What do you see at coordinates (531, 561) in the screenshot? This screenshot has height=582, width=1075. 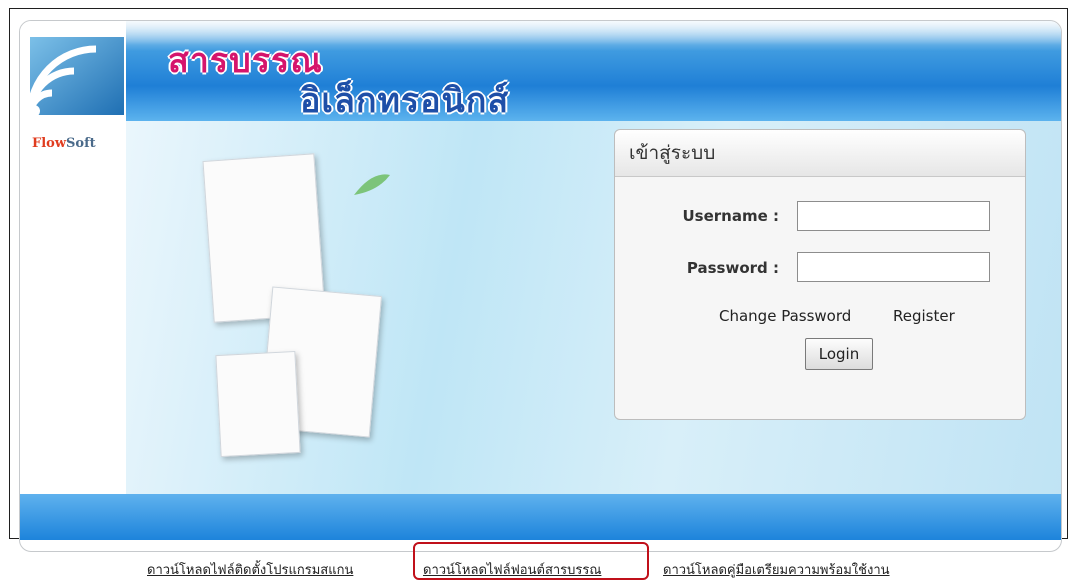 I see `highlight-box` at bounding box center [531, 561].